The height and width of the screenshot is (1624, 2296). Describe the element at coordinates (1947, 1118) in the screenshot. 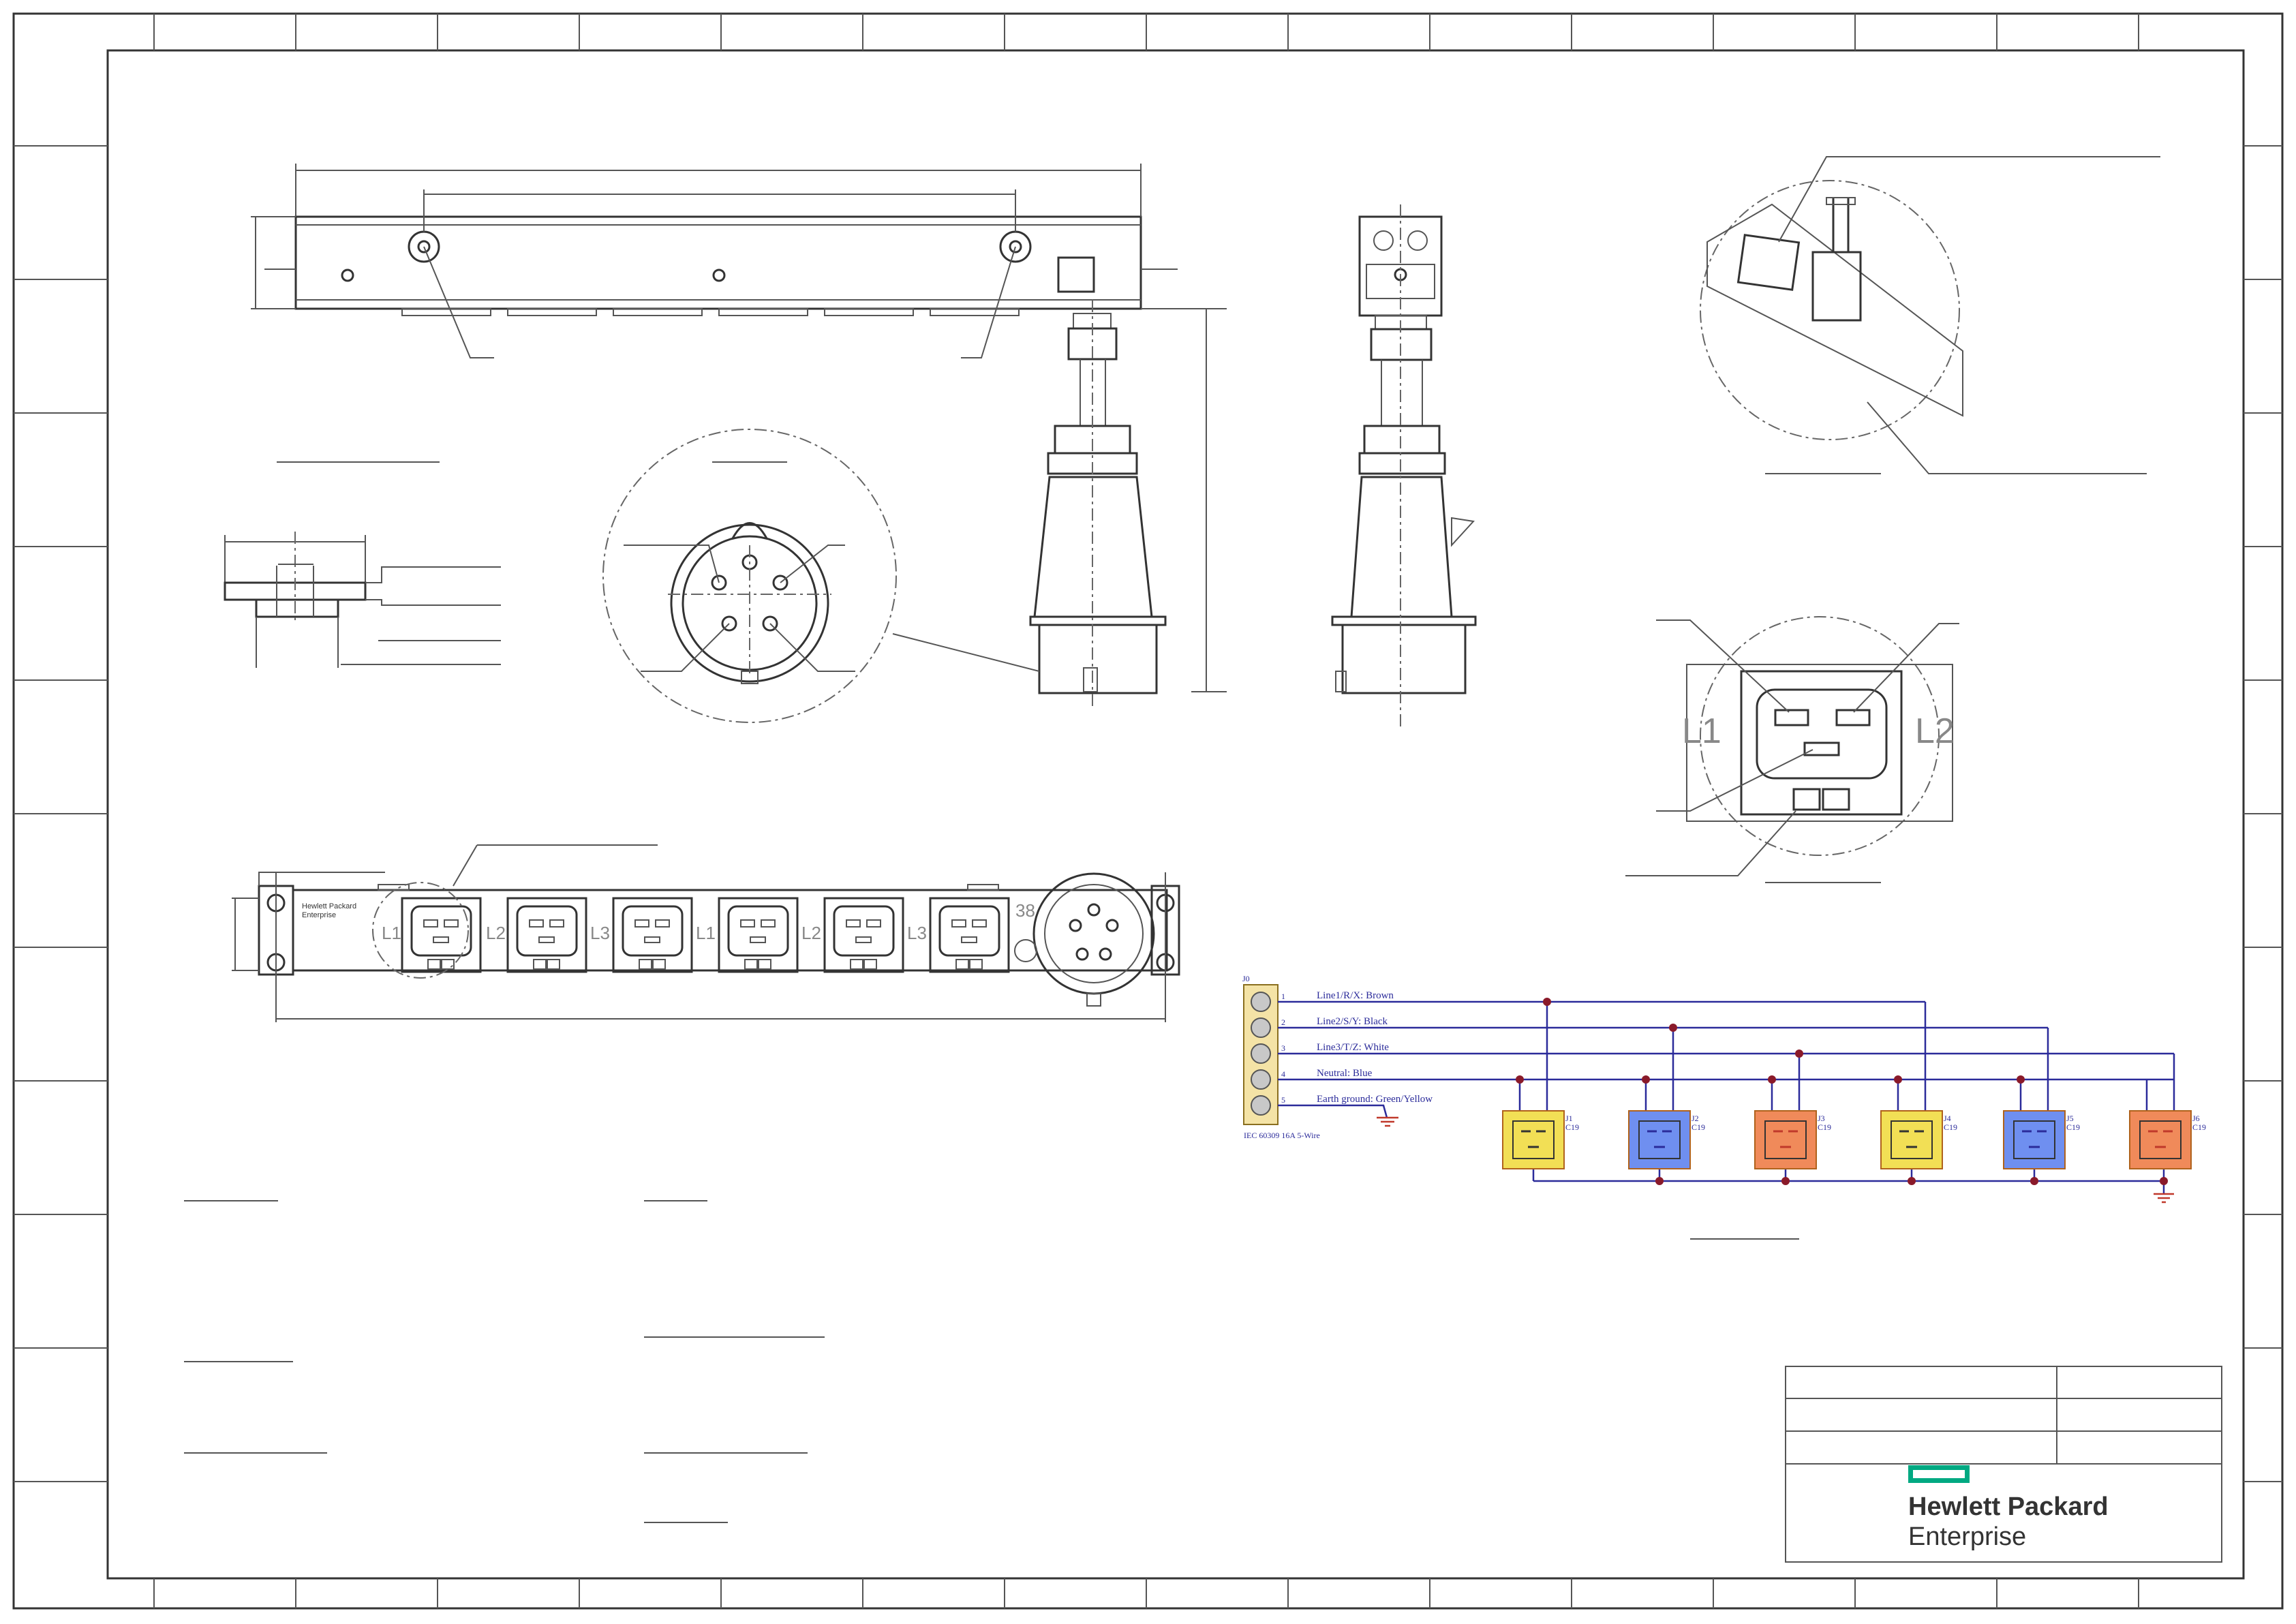

I see `outlet-4-ref: J4` at that location.